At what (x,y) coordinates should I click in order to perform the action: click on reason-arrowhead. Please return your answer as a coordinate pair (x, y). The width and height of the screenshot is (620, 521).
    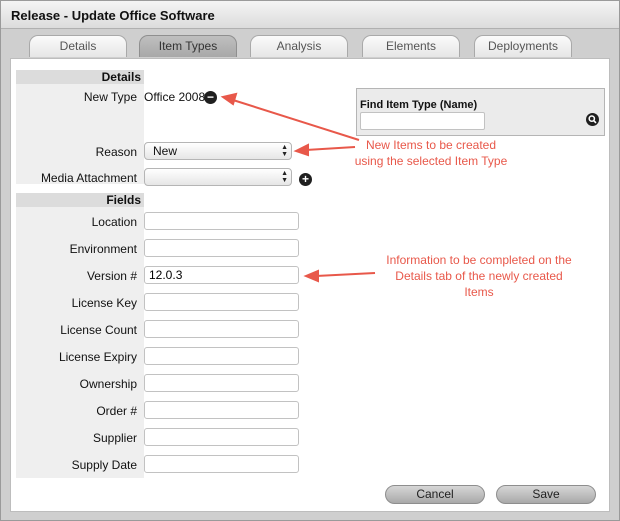
    Looking at the image, I should click on (301, 150).